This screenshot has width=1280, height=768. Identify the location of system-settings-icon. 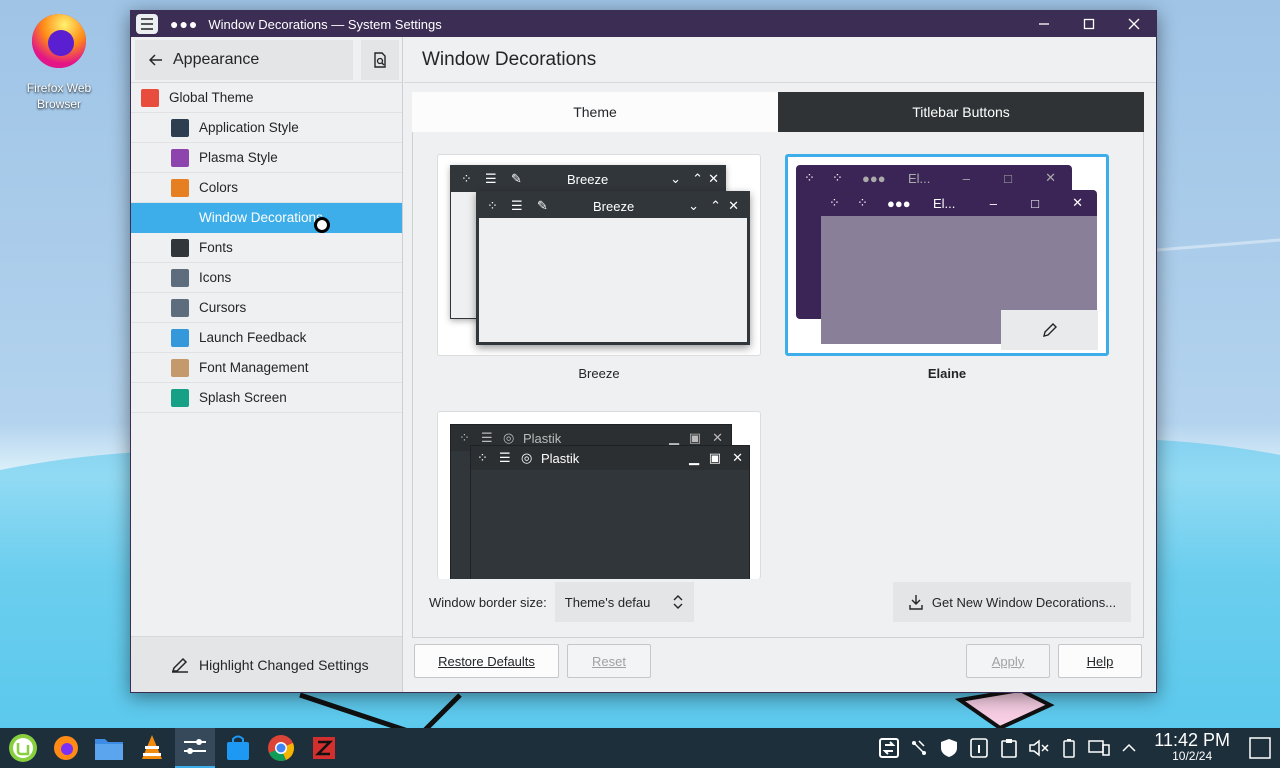
(195, 746).